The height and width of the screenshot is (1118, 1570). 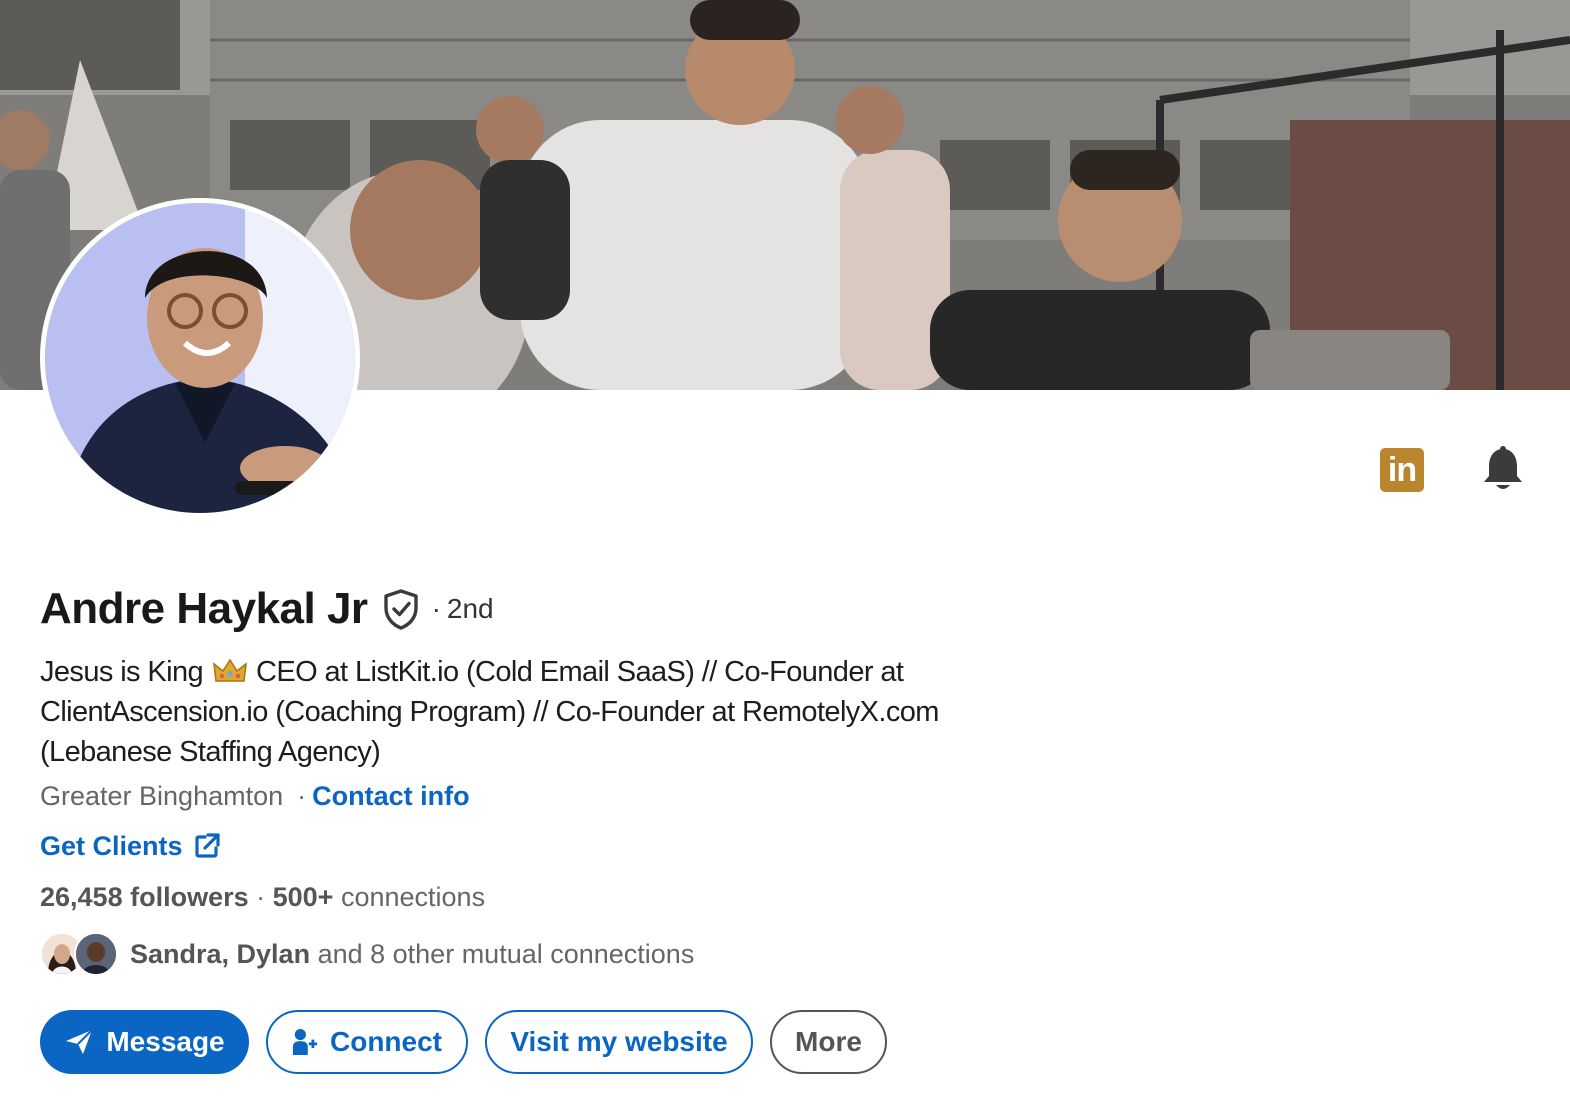 I want to click on stats-row: 26,458 followers · 500+ connections, so click(x=262, y=897).